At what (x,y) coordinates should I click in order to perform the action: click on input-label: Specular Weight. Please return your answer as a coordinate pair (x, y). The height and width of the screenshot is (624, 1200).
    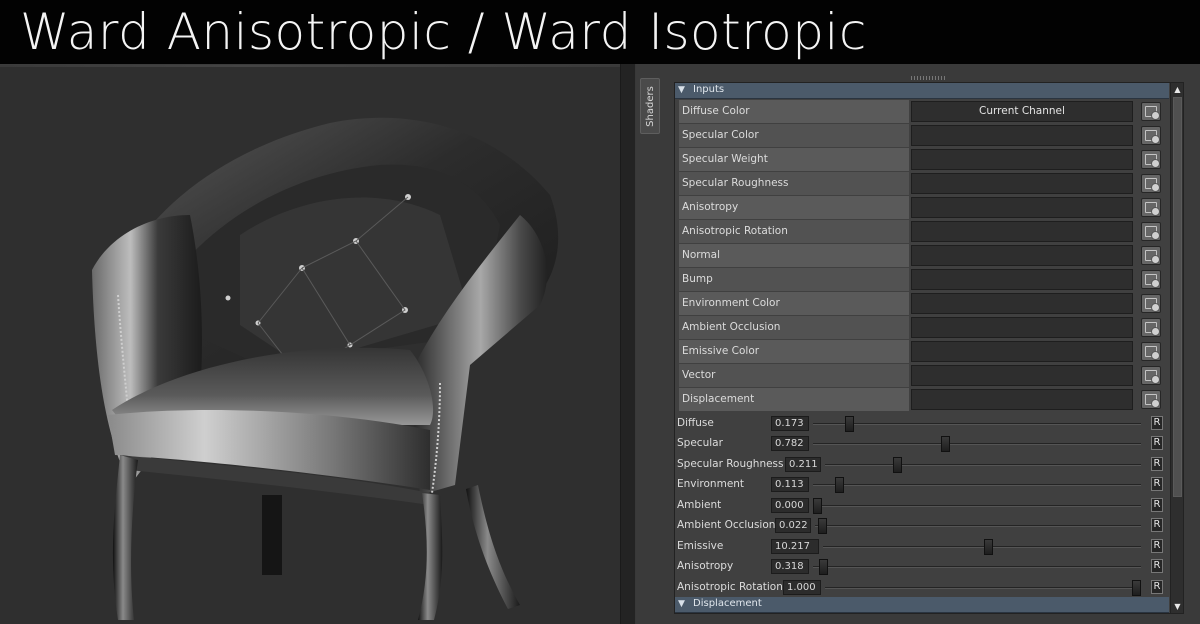
    Looking at the image, I should click on (794, 159).